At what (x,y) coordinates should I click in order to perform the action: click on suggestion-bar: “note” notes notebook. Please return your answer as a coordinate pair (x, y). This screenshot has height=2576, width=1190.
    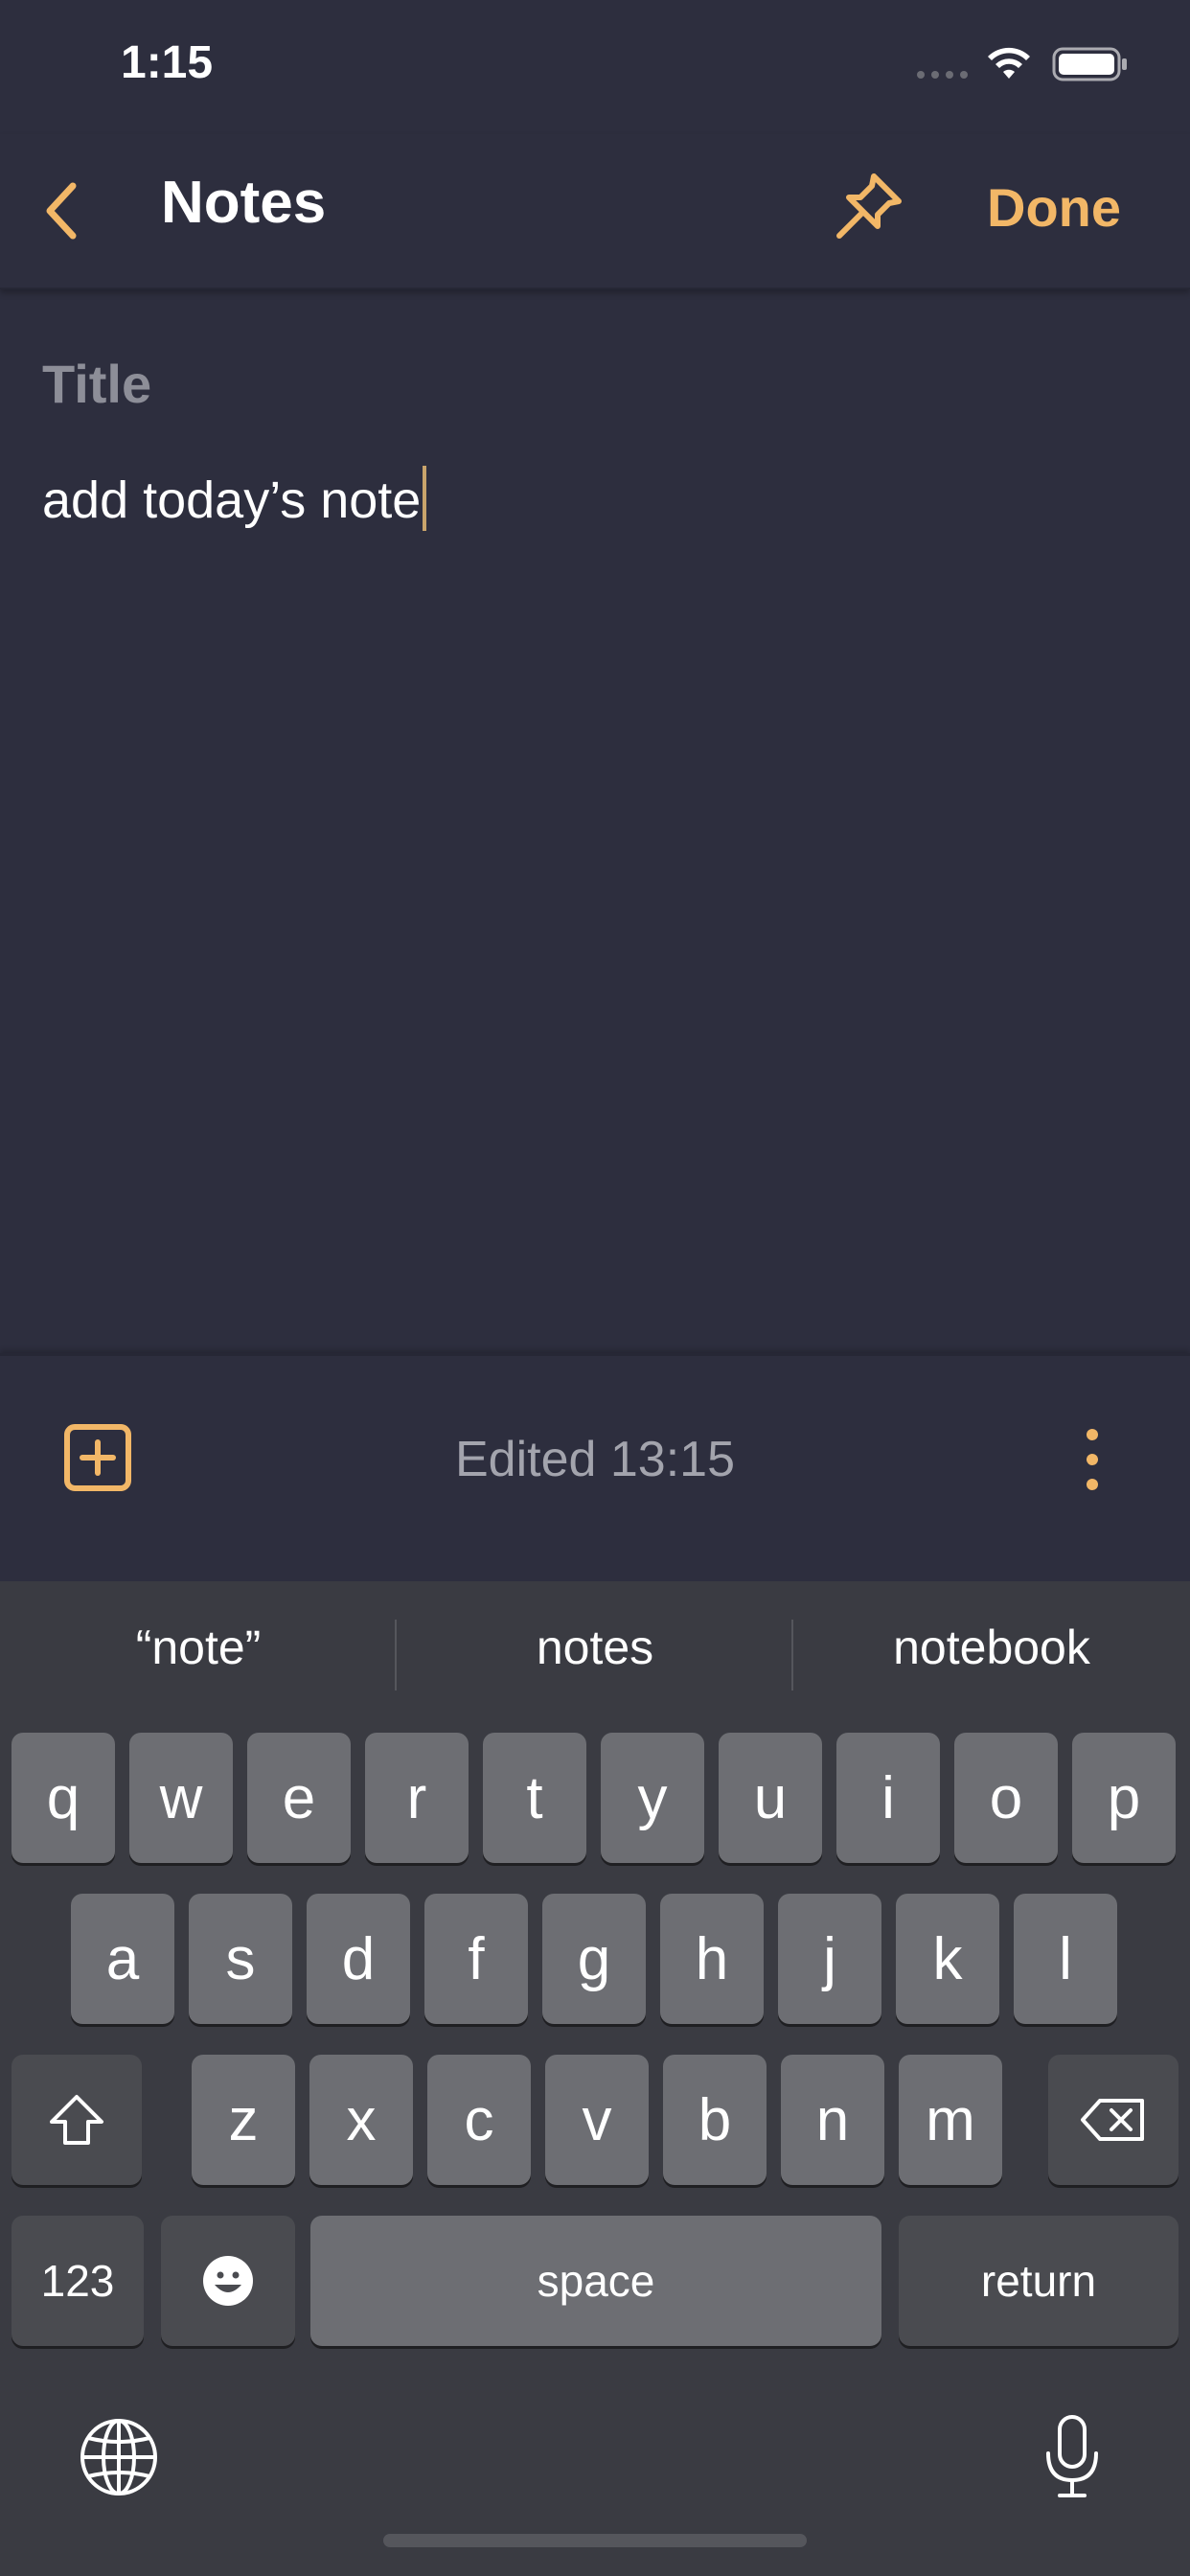
    Looking at the image, I should click on (595, 1653).